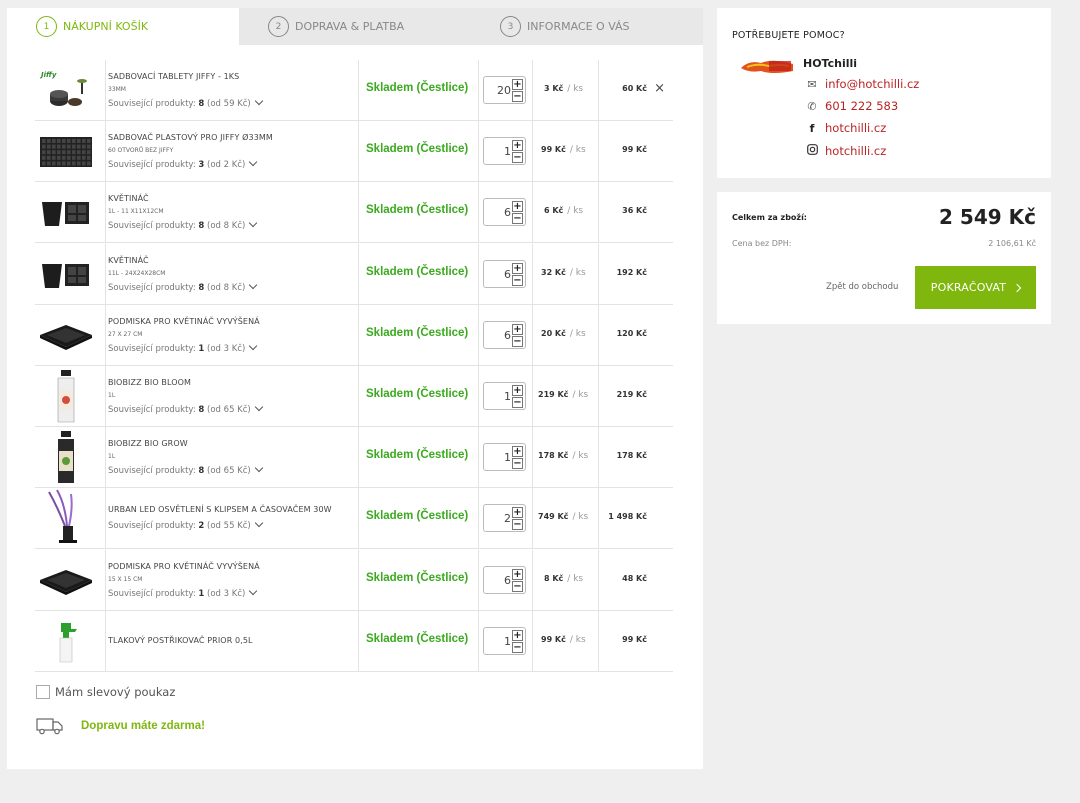  I want to click on total-value: 2 549 Kč, so click(987, 217).